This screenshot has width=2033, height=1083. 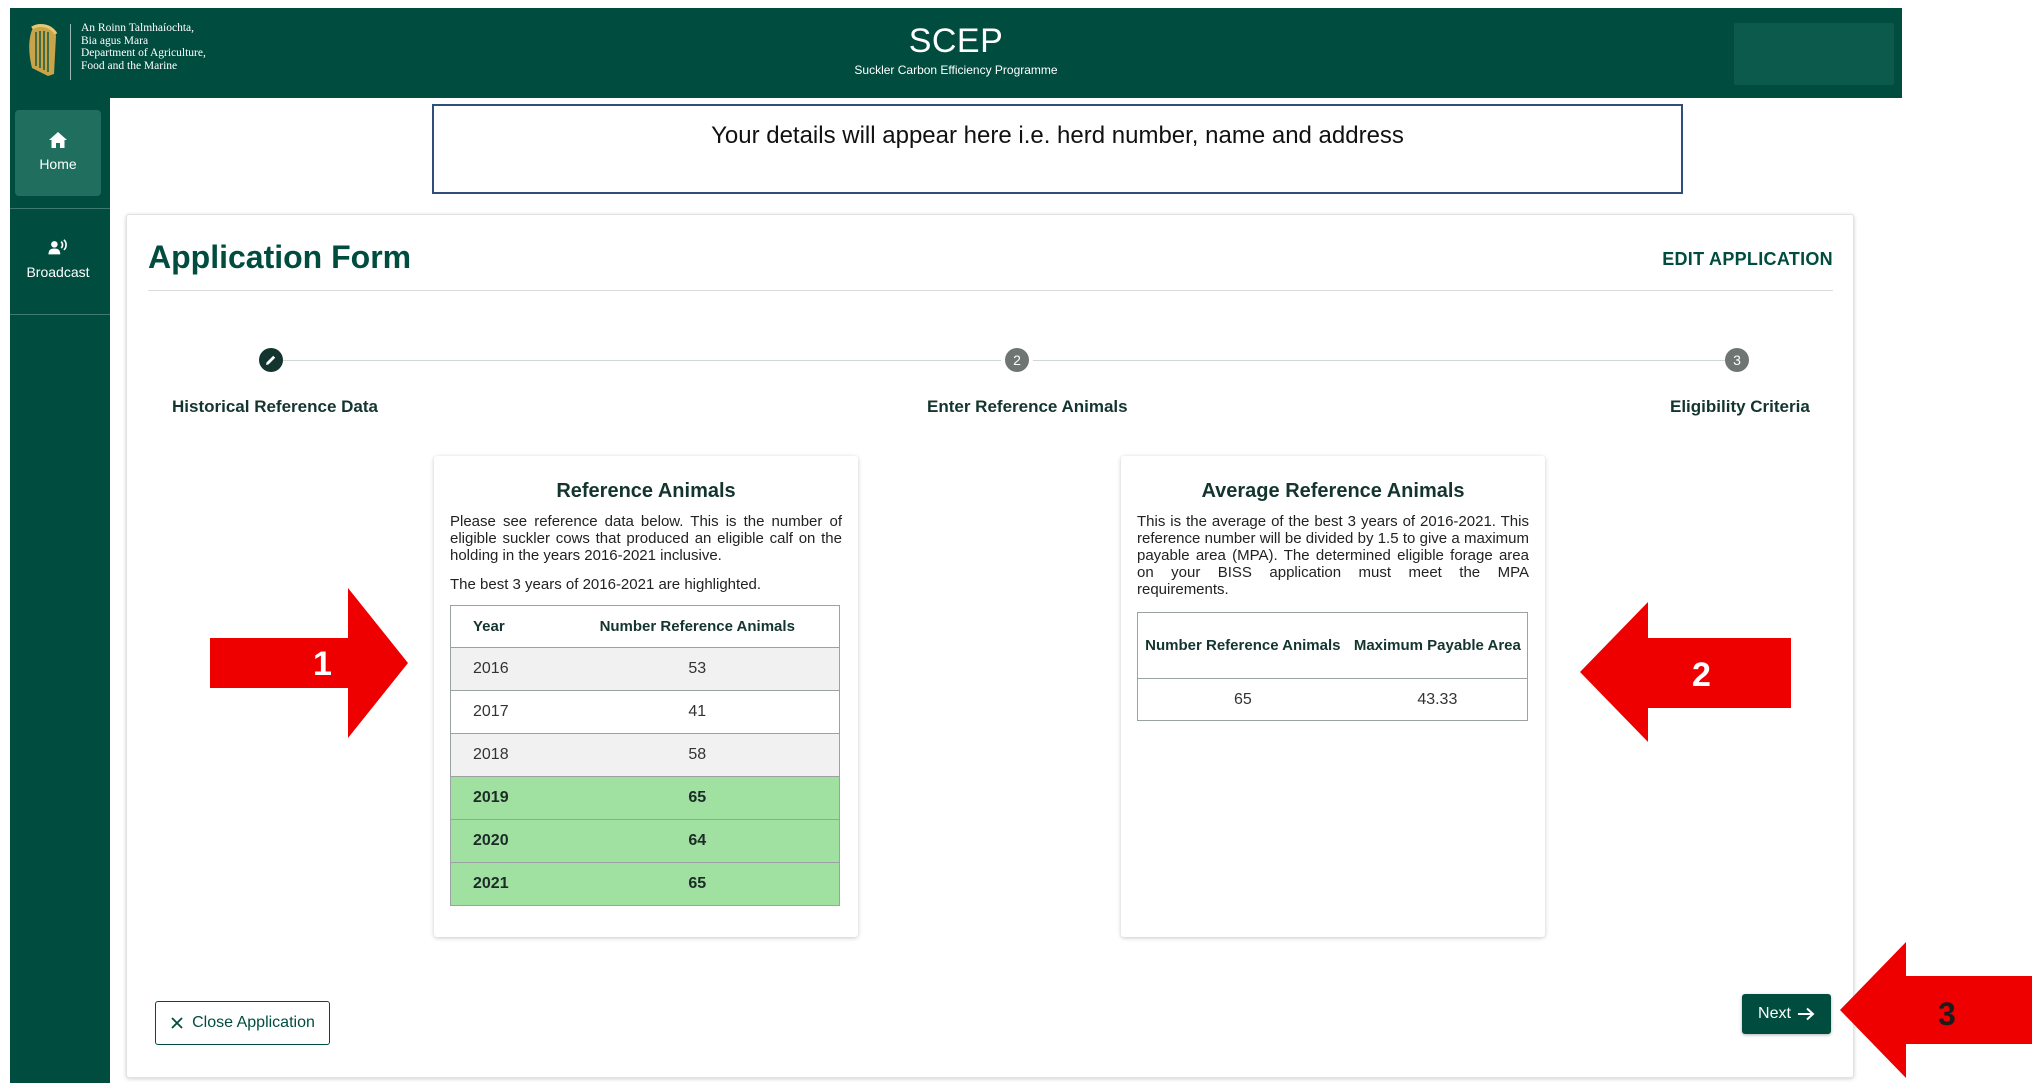 I want to click on panel-title: Average Reference Animals, so click(x=1333, y=491).